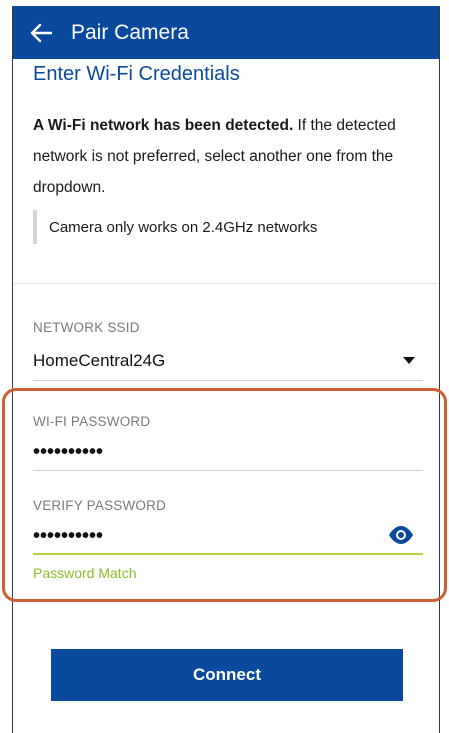 The image size is (449, 733). What do you see at coordinates (100, 505) in the screenshot?
I see `verify-password-label: VERIFY PASSWORD` at bounding box center [100, 505].